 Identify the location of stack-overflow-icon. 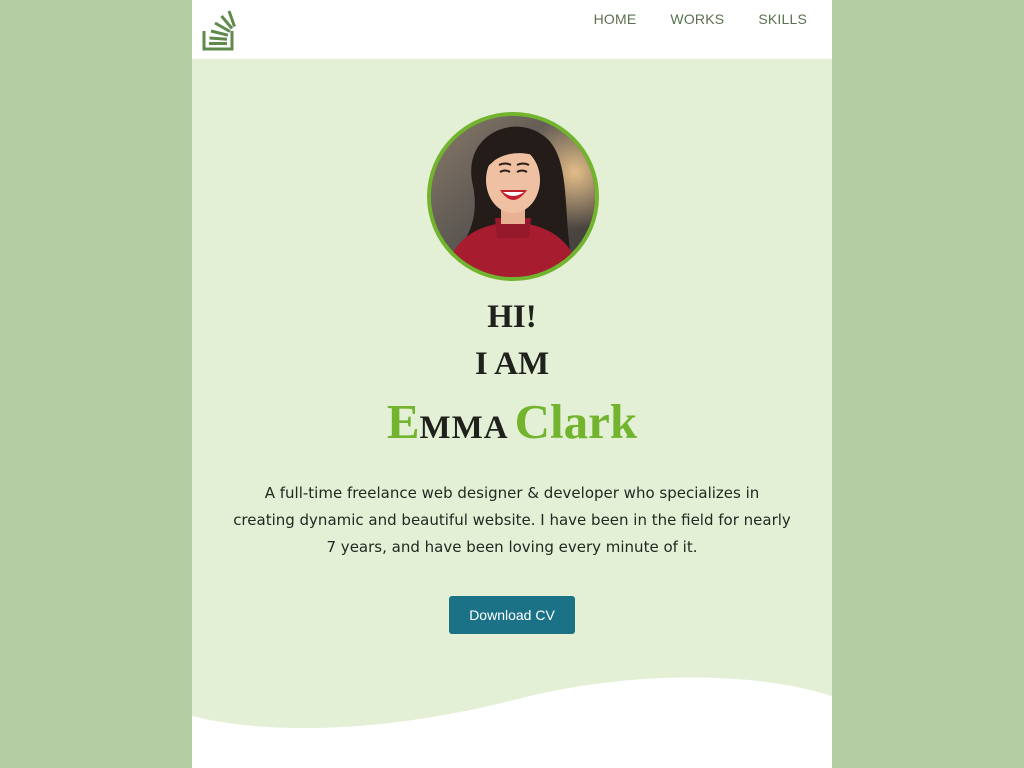
(222, 30).